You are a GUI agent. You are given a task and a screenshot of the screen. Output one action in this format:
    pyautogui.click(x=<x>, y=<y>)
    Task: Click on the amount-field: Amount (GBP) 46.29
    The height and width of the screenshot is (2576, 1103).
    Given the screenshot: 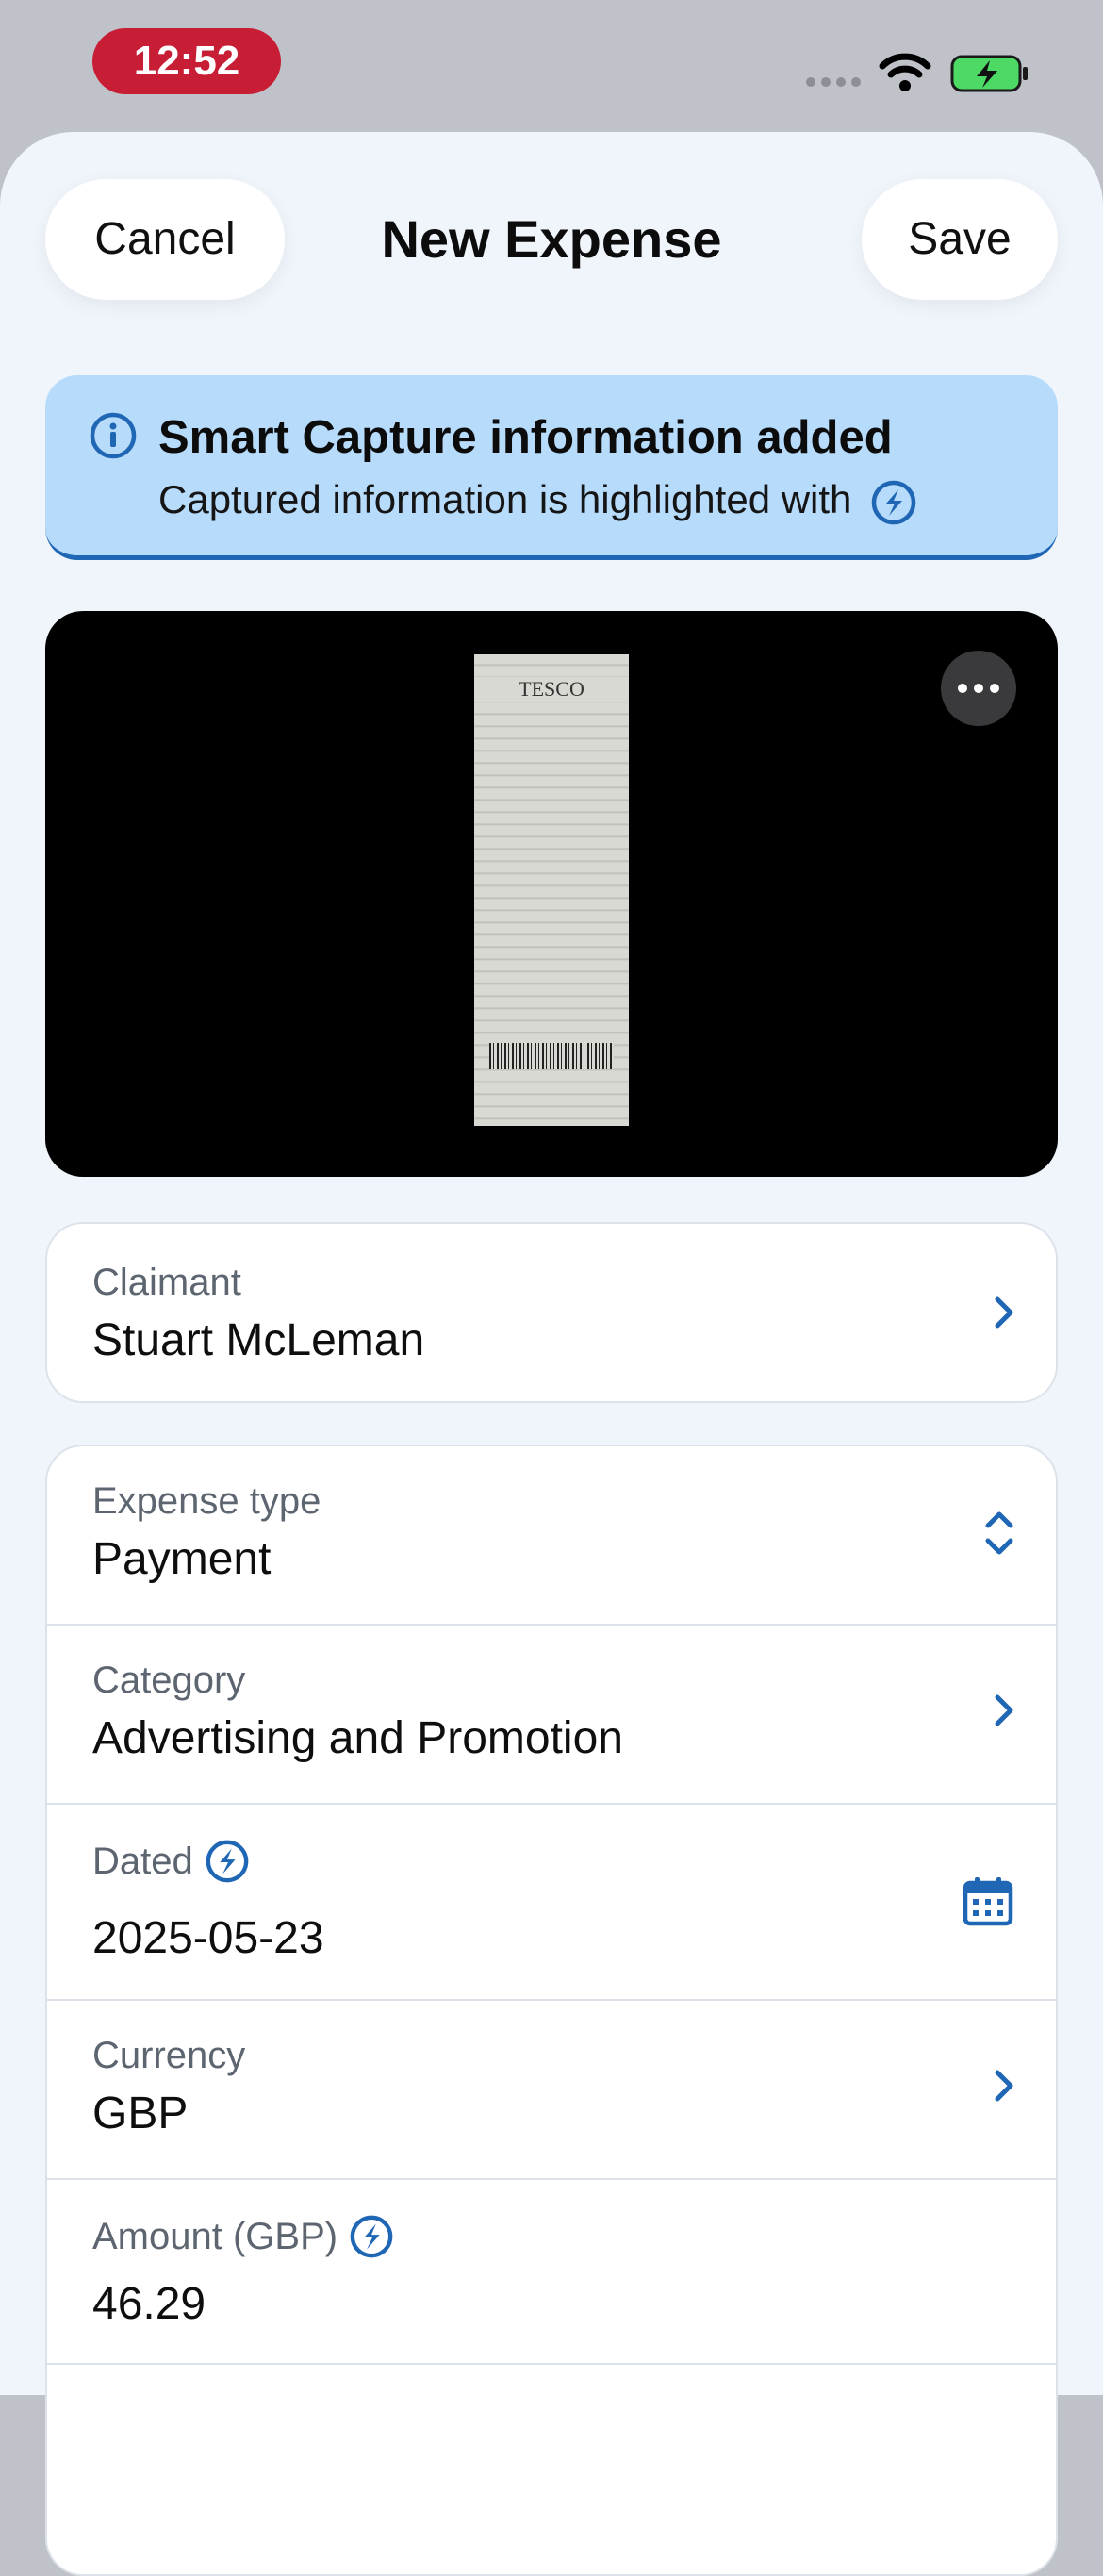 What is the action you would take?
    pyautogui.click(x=551, y=2272)
    